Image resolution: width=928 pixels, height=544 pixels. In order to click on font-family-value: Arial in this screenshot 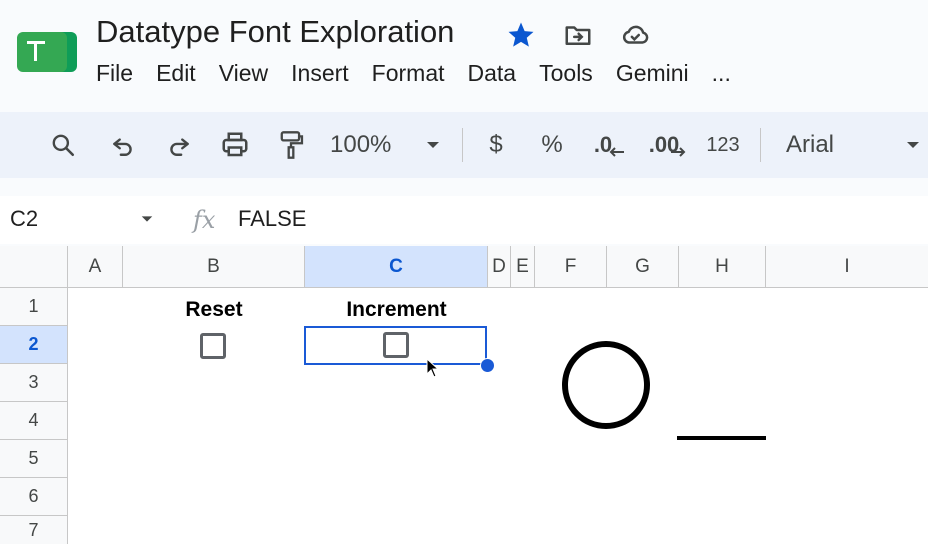, I will do `click(810, 144)`.